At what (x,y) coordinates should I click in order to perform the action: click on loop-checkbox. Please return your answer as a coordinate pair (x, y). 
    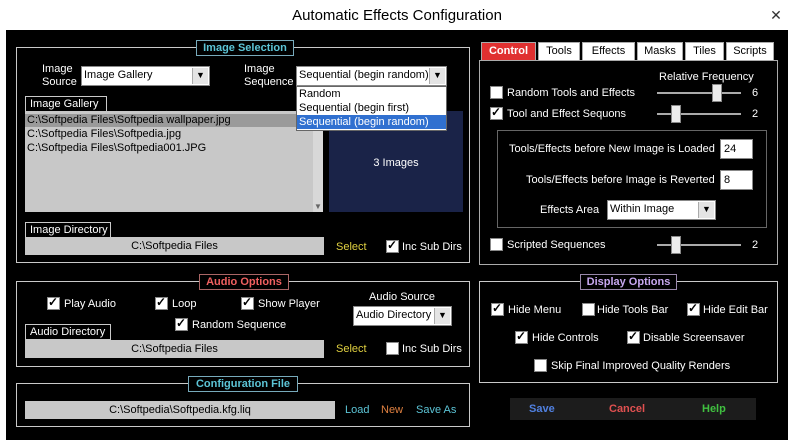
    Looking at the image, I should click on (161, 302).